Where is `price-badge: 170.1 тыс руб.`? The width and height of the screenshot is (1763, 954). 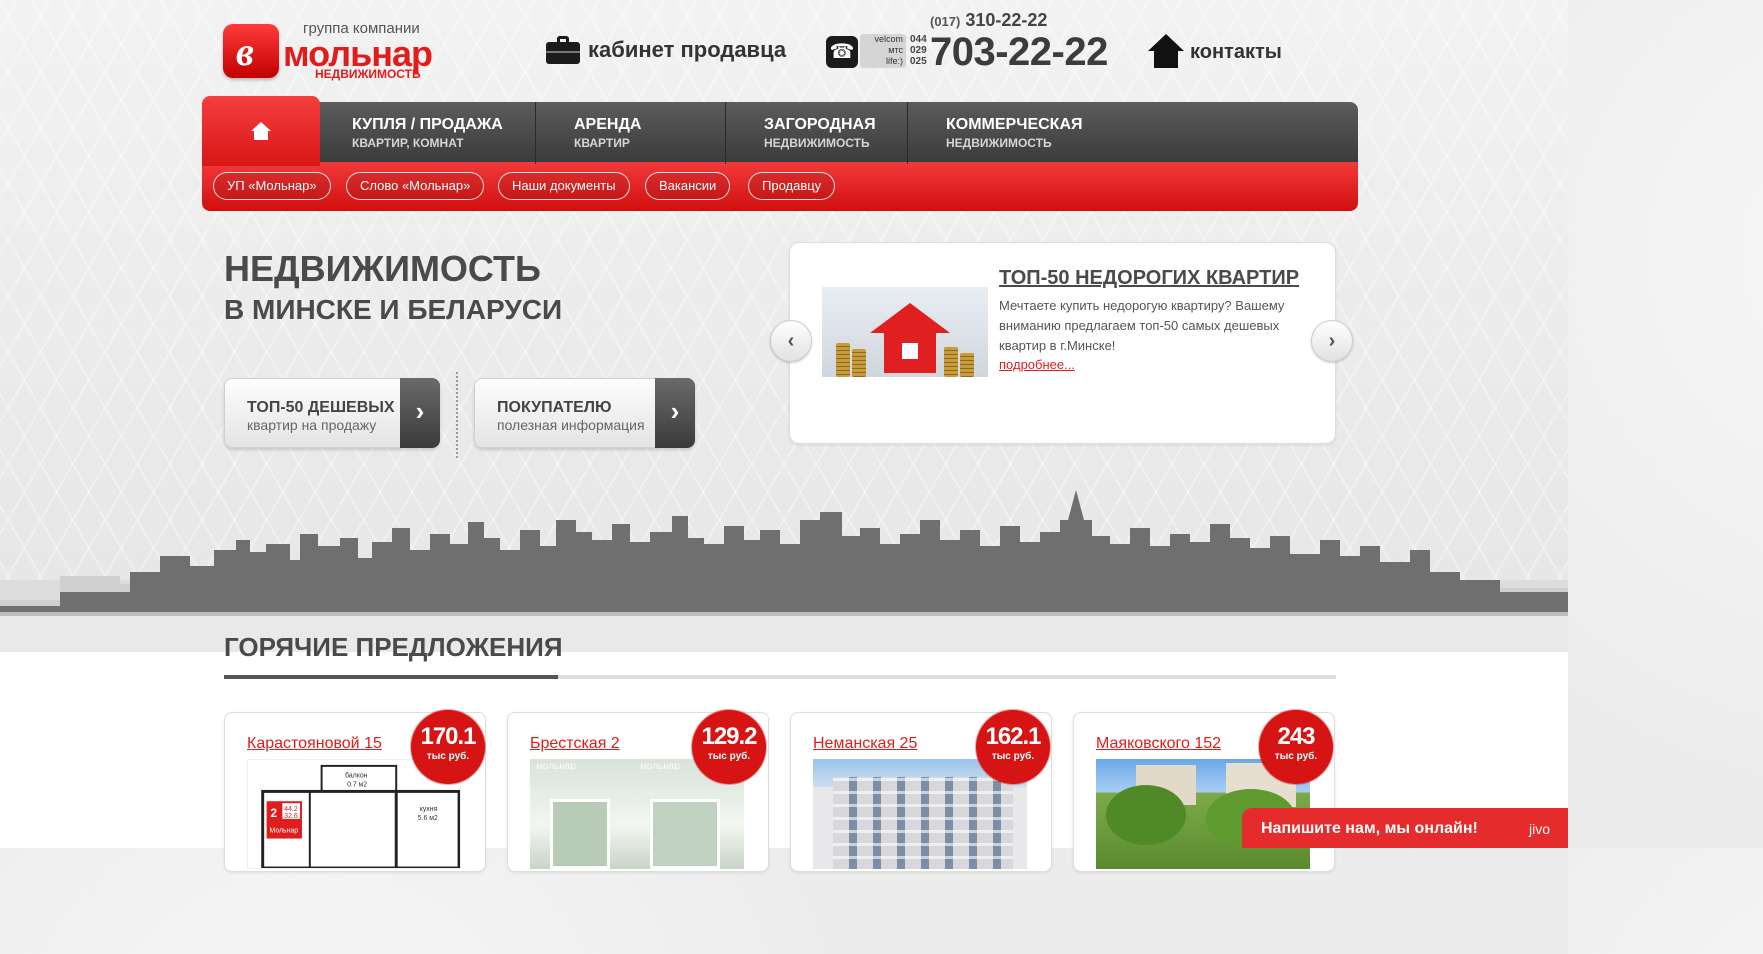
price-badge: 170.1 тыс руб. is located at coordinates (448, 747).